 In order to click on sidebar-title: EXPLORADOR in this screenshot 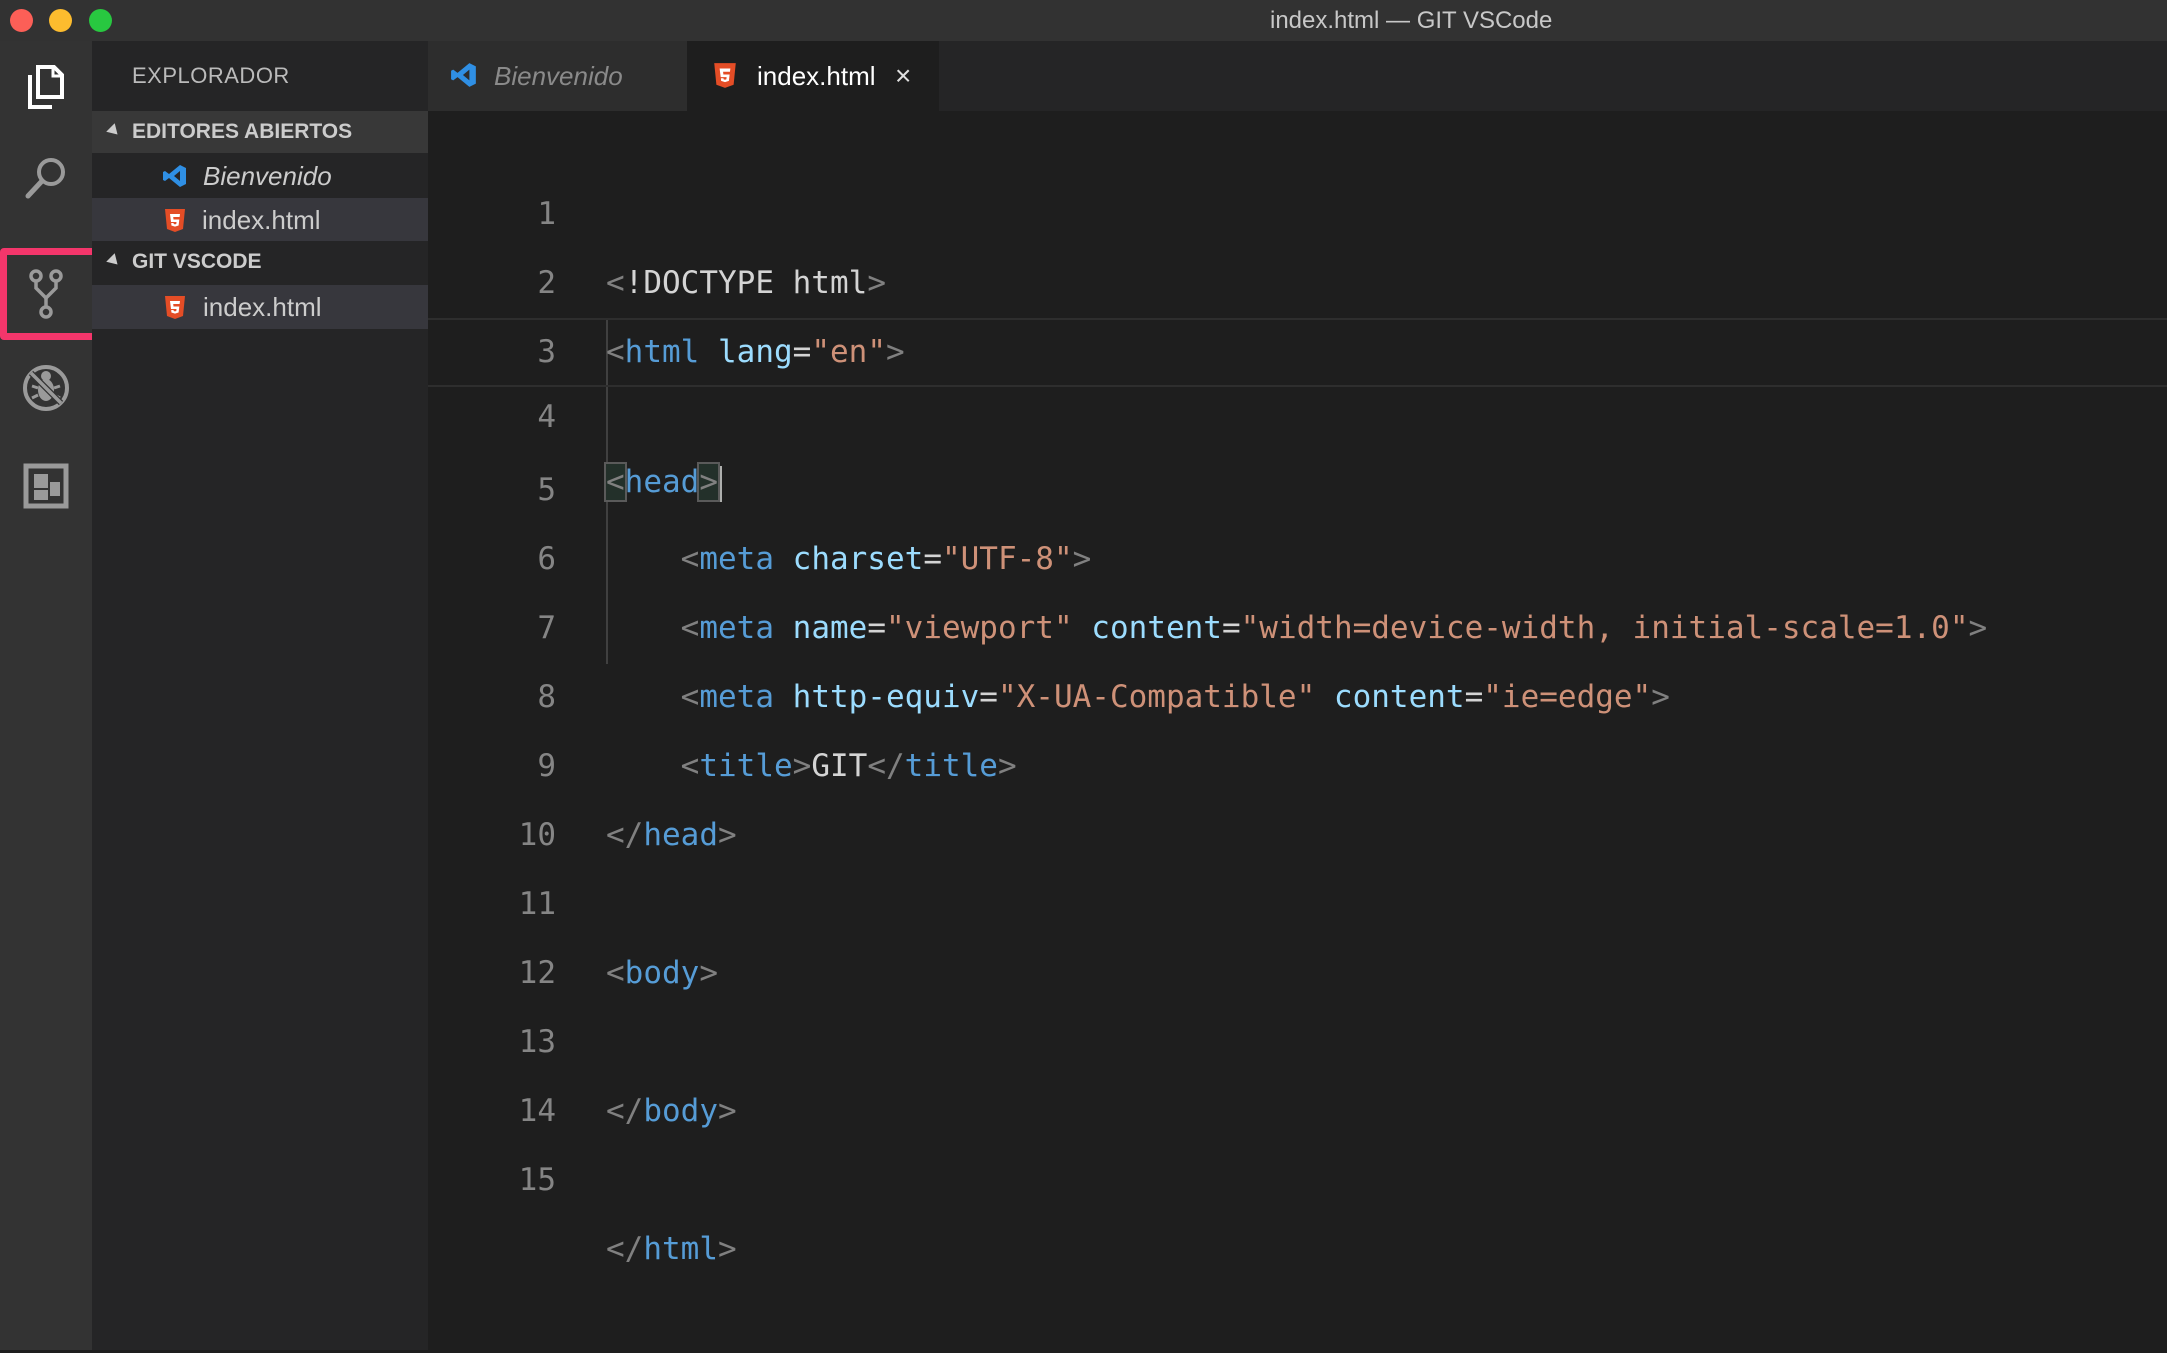, I will do `click(211, 75)`.